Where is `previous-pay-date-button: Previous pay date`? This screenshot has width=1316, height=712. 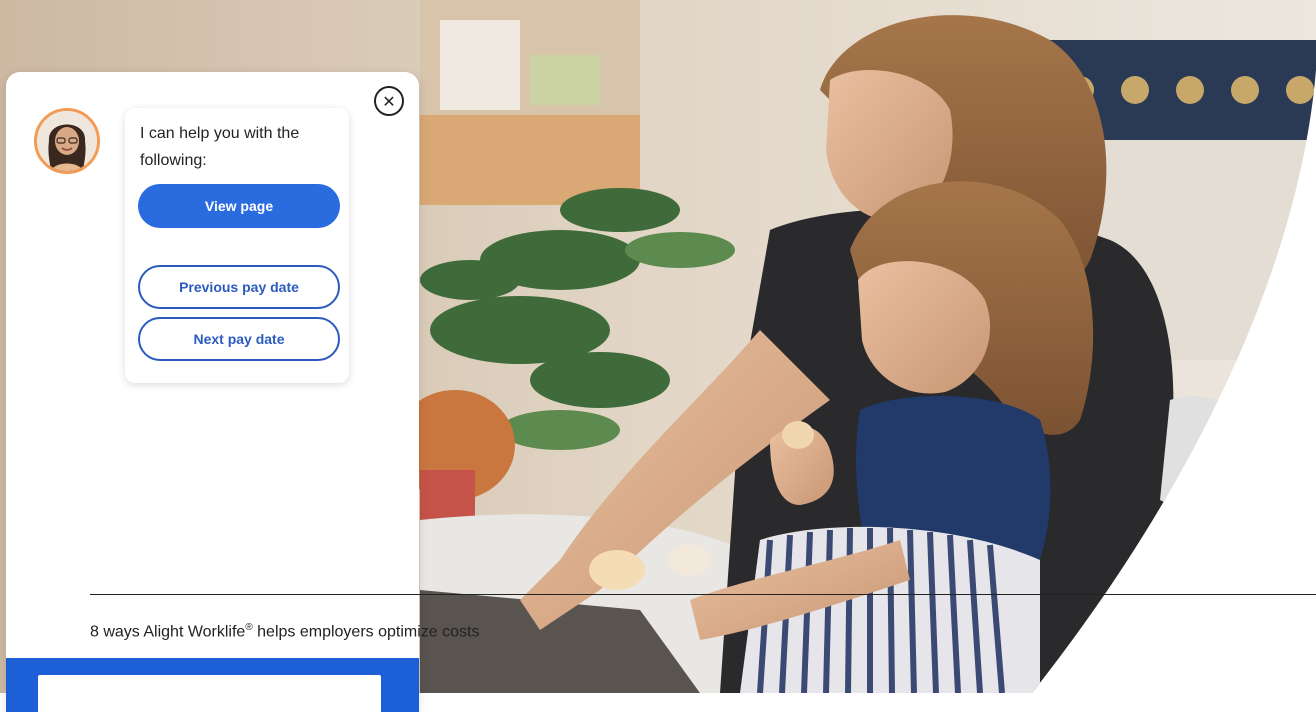 previous-pay-date-button: Previous pay date is located at coordinates (239, 287).